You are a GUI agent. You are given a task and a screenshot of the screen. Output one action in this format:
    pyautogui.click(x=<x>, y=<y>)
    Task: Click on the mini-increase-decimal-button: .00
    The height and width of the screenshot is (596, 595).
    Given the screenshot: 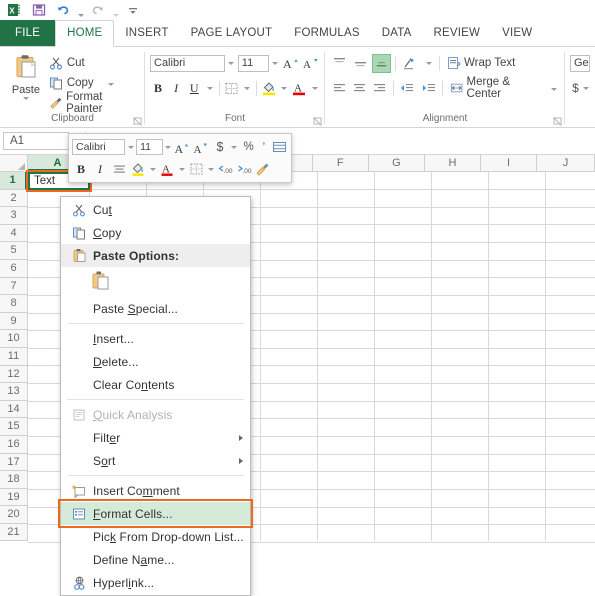 What is the action you would take?
    pyautogui.click(x=225, y=169)
    